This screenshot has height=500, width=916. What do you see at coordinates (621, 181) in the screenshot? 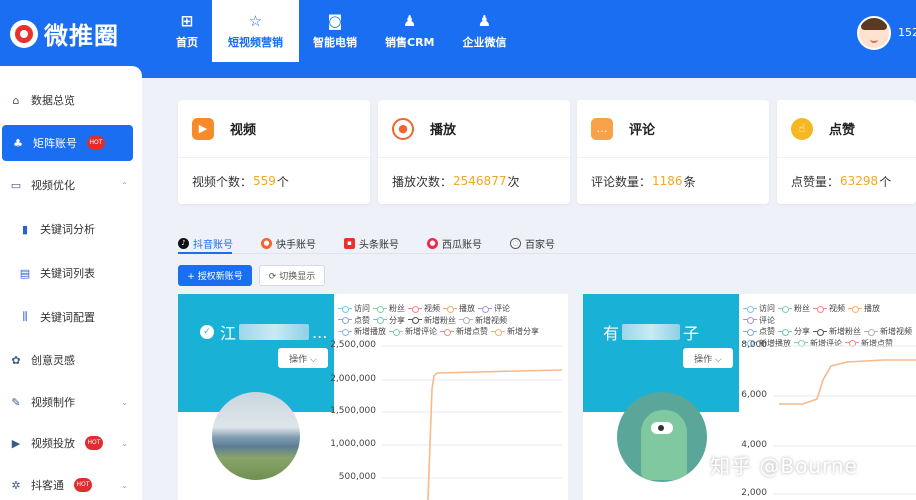
I see `stat-label: 评论数量：` at bounding box center [621, 181].